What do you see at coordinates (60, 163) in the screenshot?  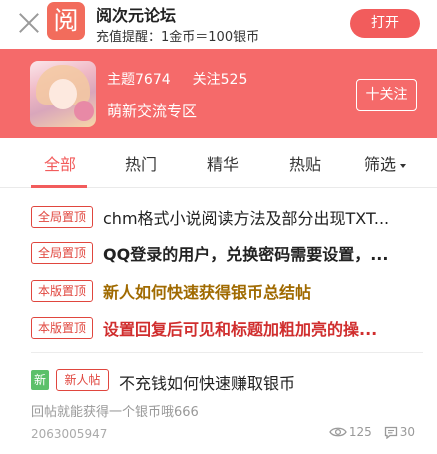 I see `tab-all: 全部` at bounding box center [60, 163].